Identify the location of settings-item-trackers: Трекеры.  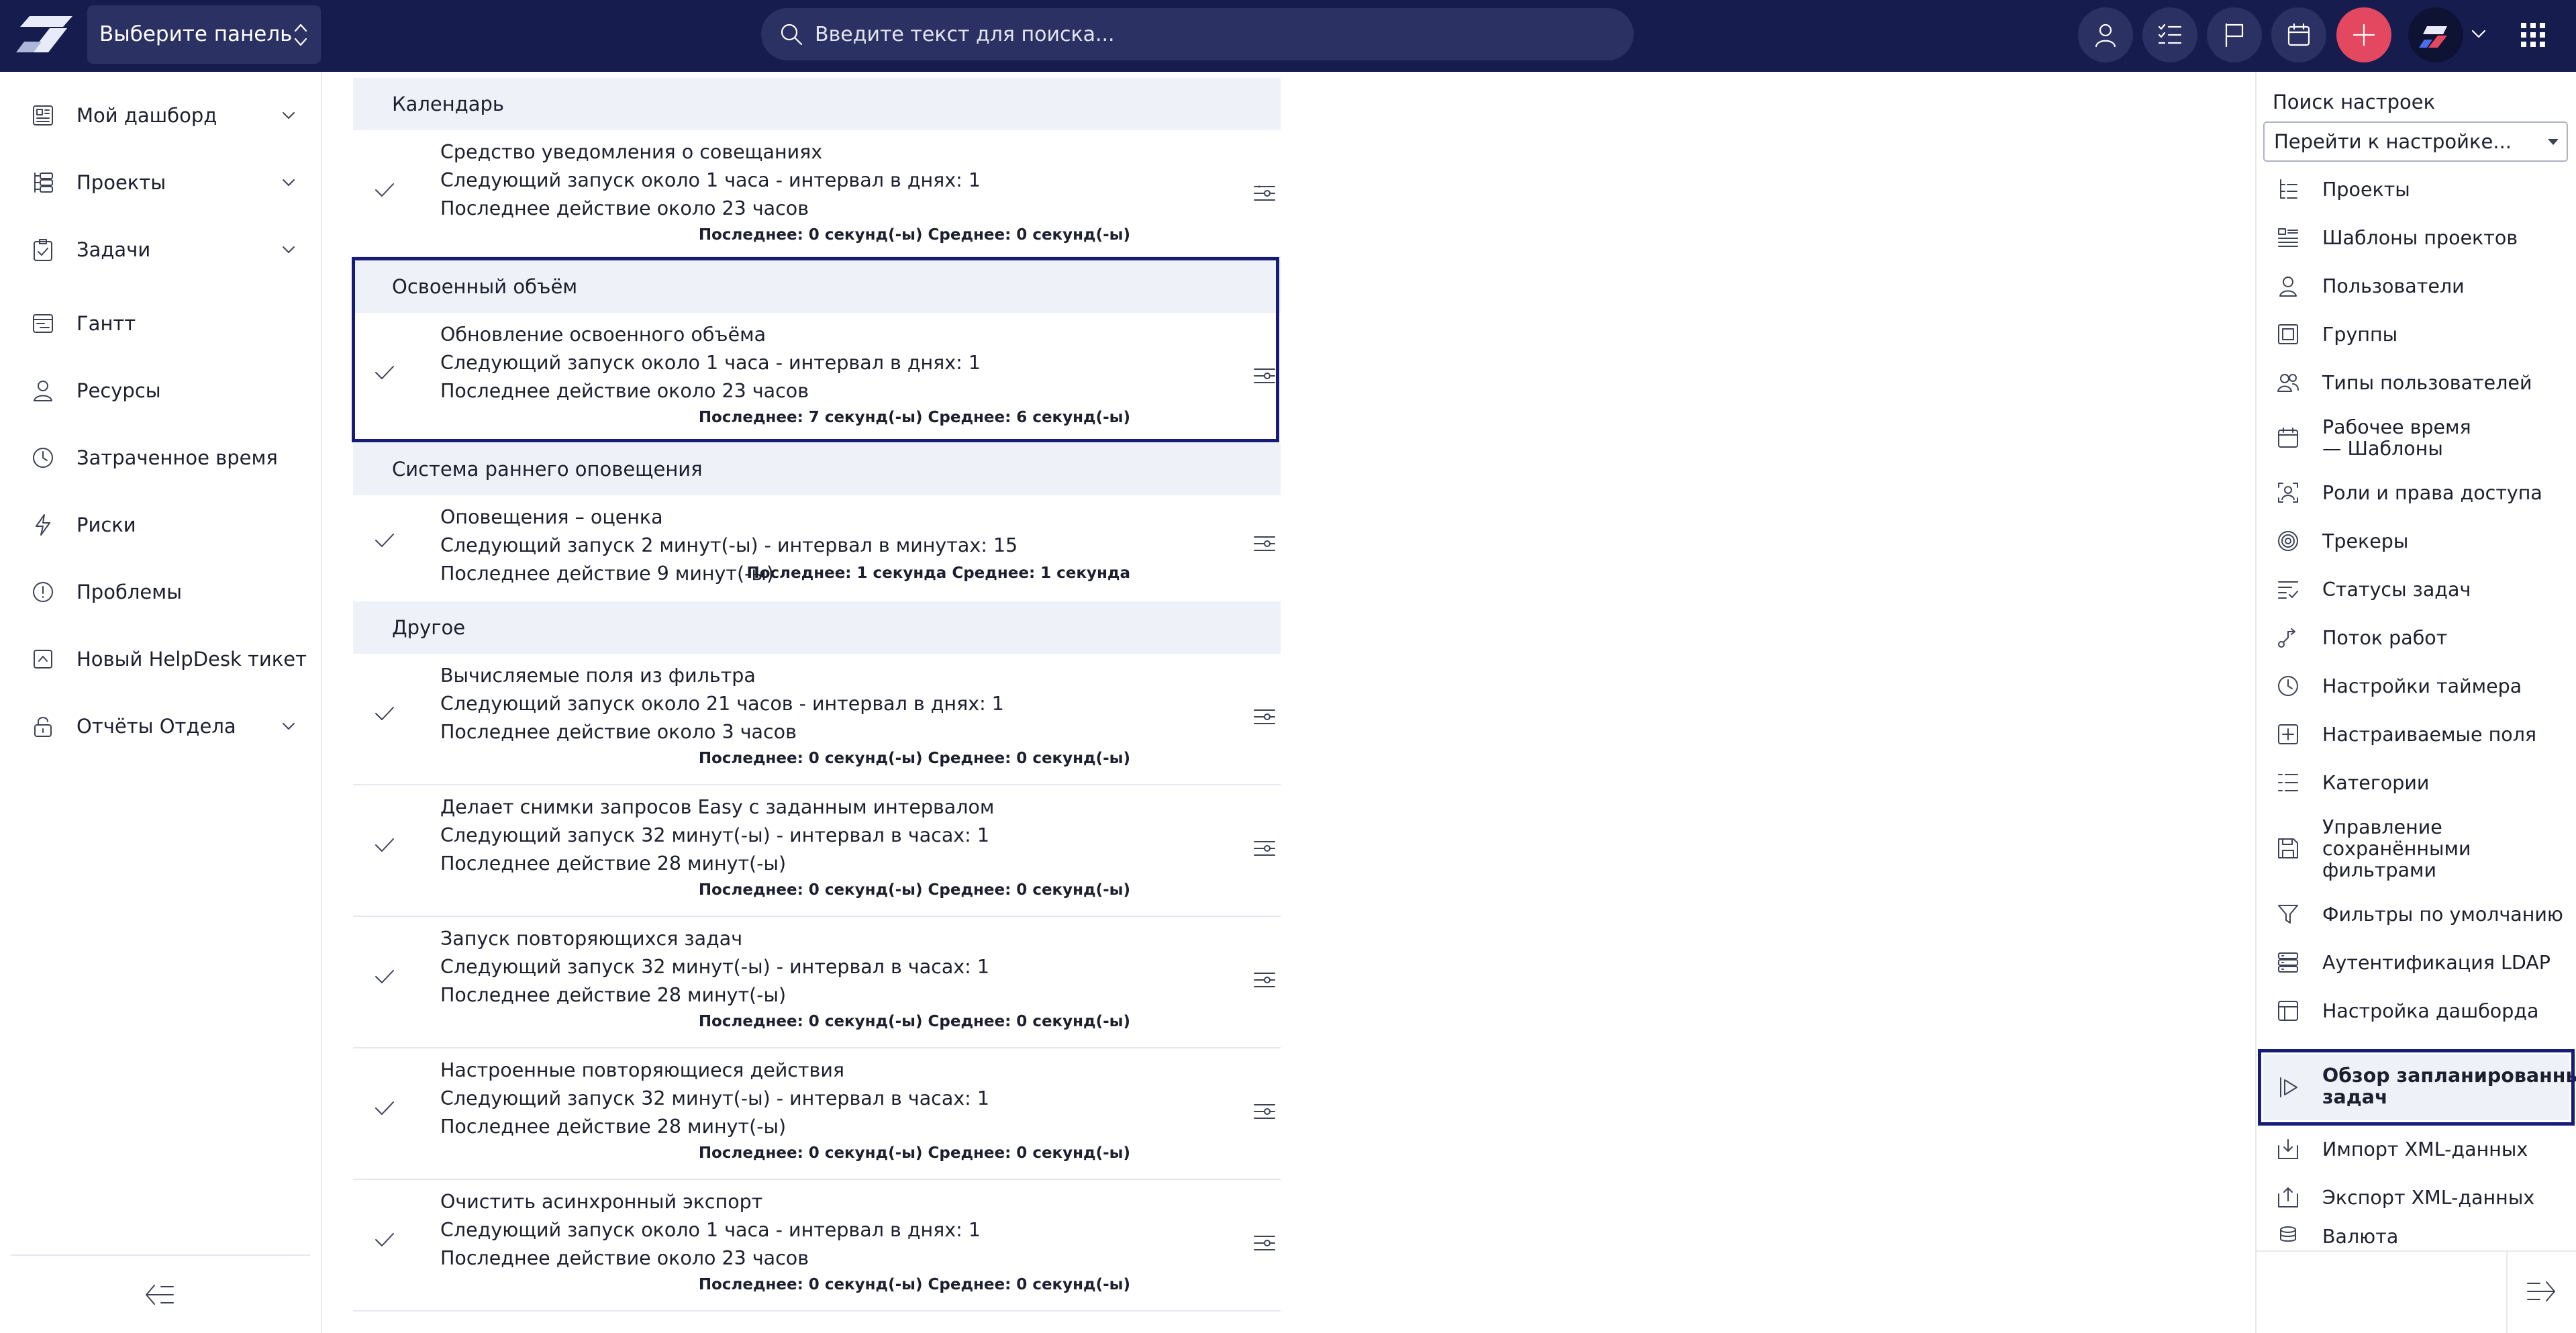
(2416, 541).